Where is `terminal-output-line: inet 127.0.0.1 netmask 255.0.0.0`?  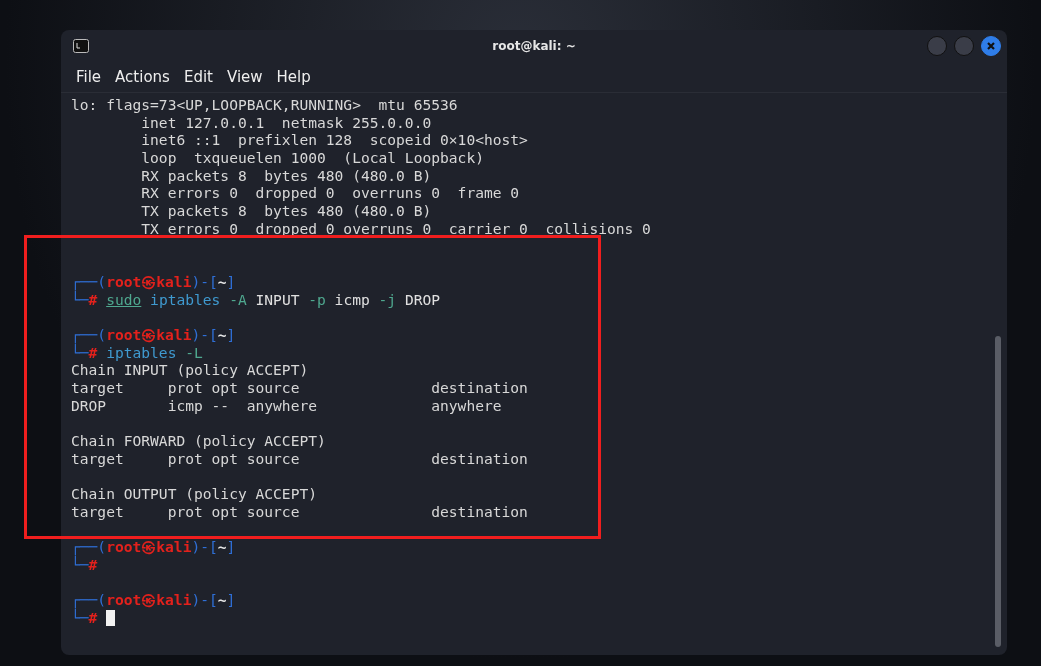 terminal-output-line: inet 127.0.0.1 netmask 255.0.0.0 is located at coordinates (286, 122).